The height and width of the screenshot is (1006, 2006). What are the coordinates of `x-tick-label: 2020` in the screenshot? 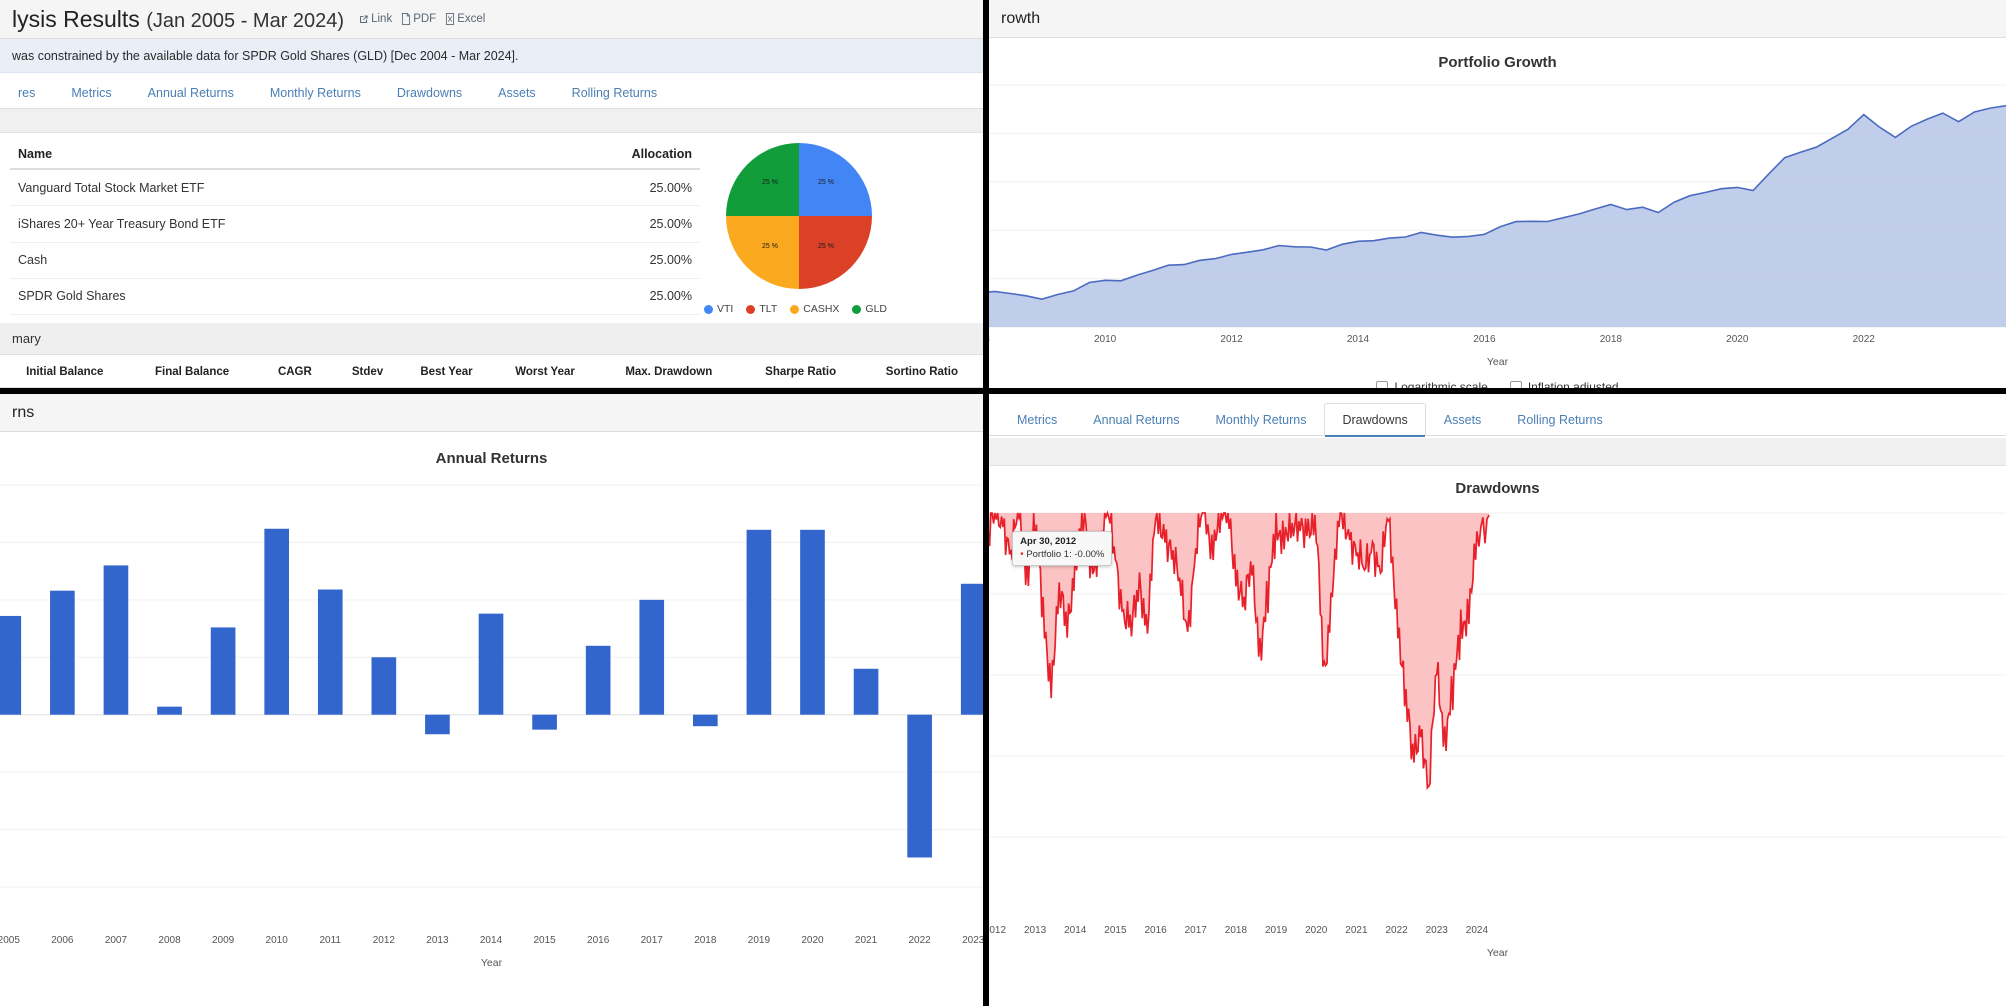 It's located at (1737, 339).